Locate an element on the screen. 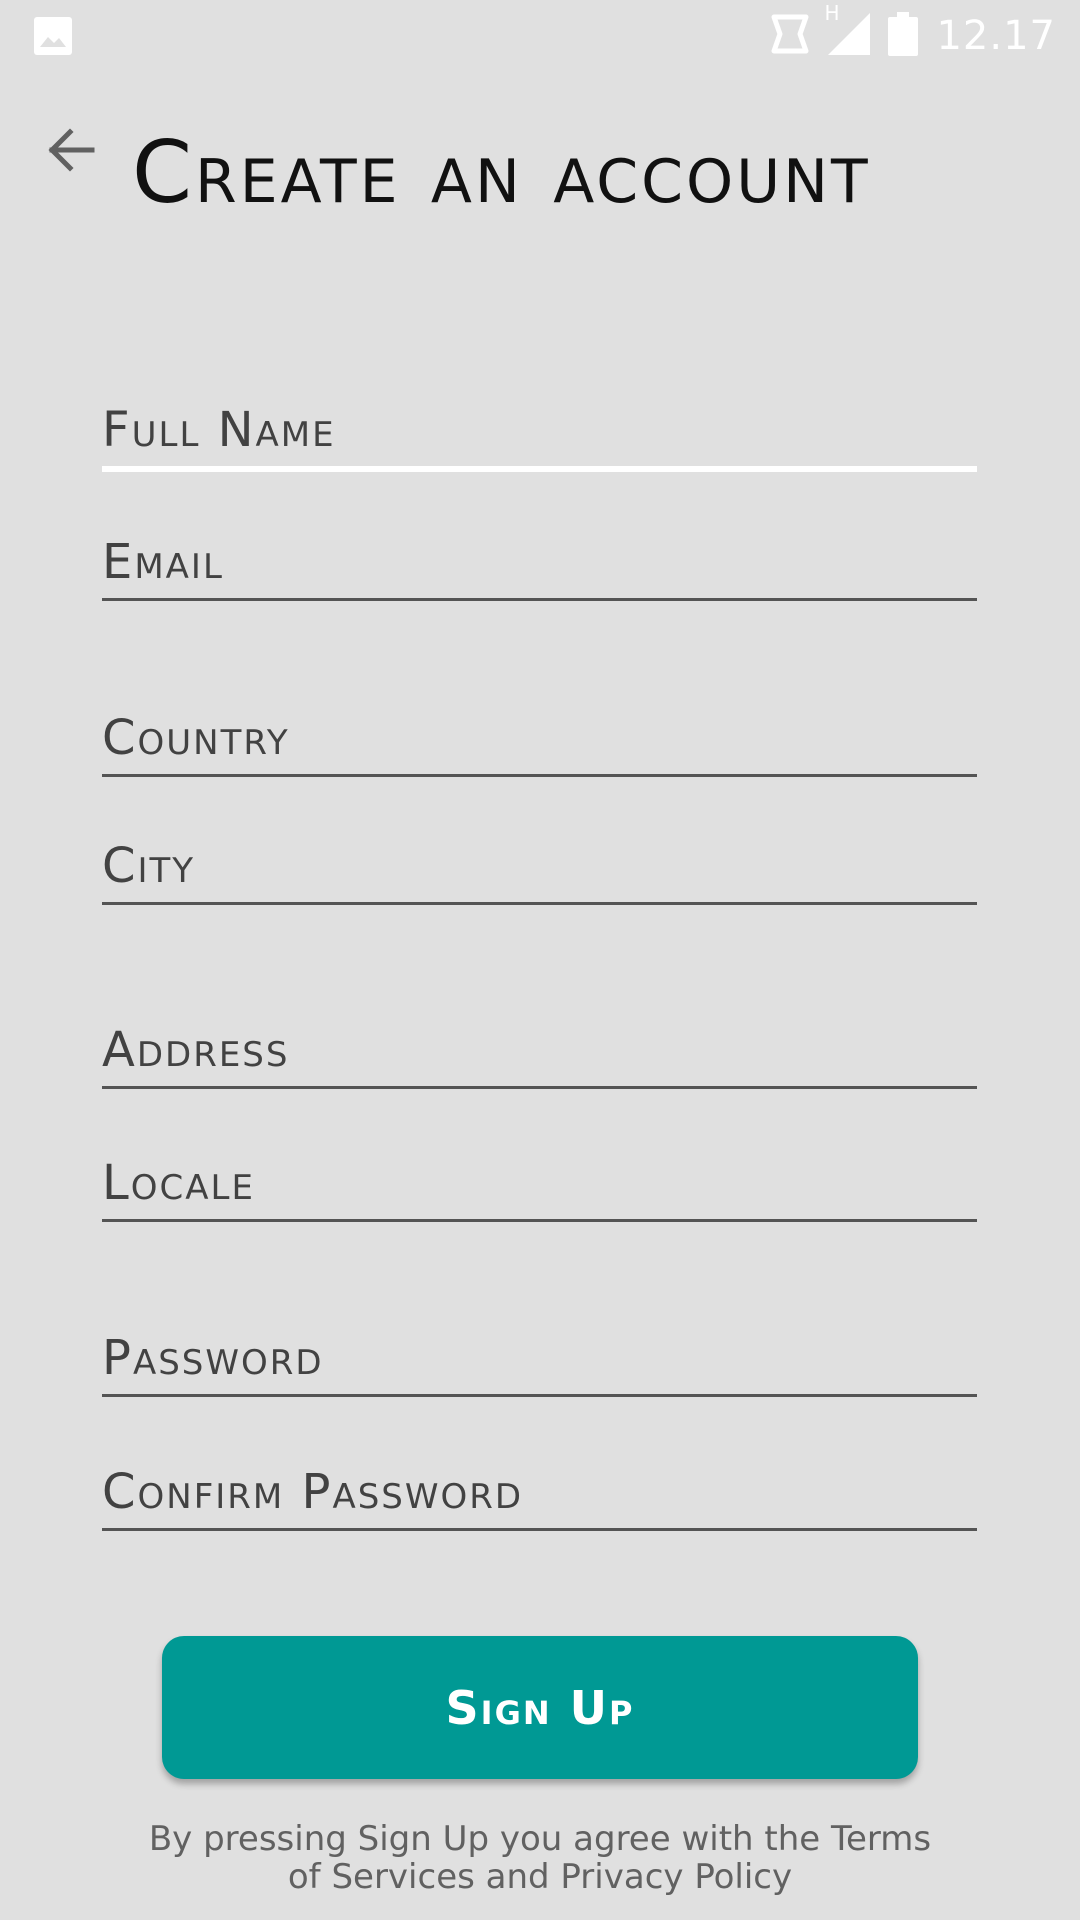 The height and width of the screenshot is (1920, 1080). full-name-field is located at coordinates (539, 432).